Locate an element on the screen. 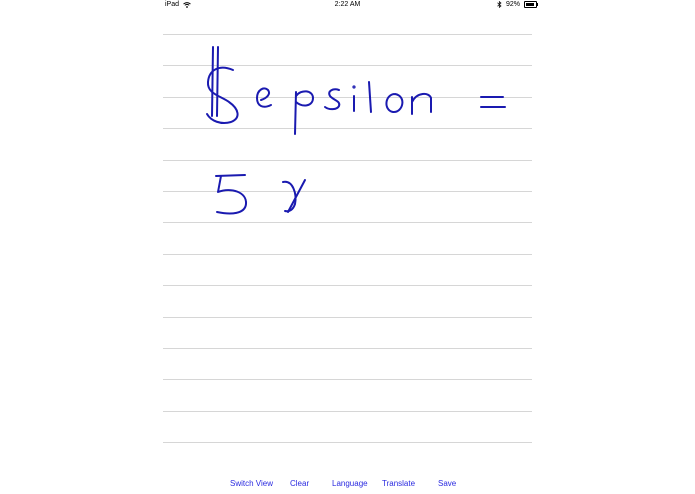 The image size is (695, 494). battery-percent: 92% is located at coordinates (513, 4).